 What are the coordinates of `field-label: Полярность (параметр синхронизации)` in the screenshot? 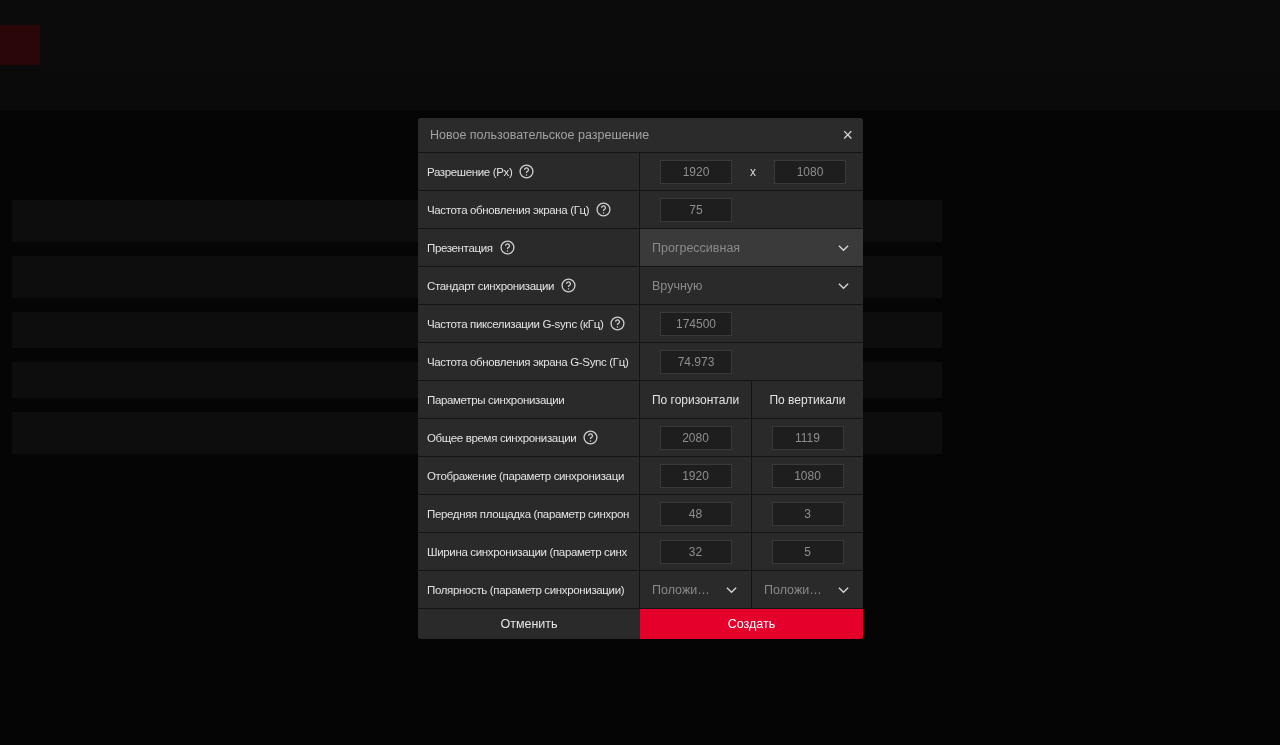 It's located at (526, 589).